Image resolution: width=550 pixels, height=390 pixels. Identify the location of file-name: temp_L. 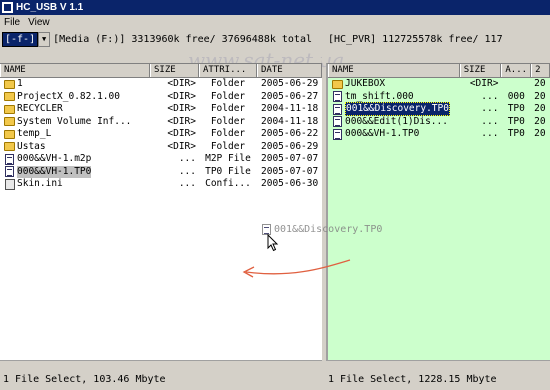
(34, 134).